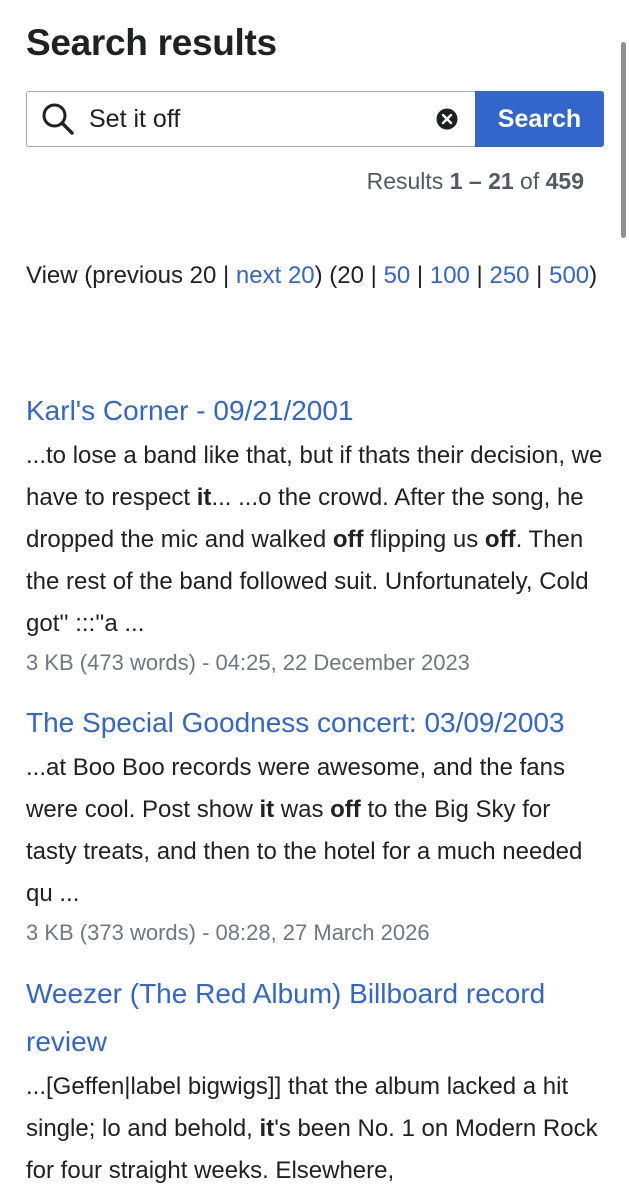 The image size is (629, 1199). Describe the element at coordinates (302, 809) in the screenshot. I see `snippet-text: was` at that location.